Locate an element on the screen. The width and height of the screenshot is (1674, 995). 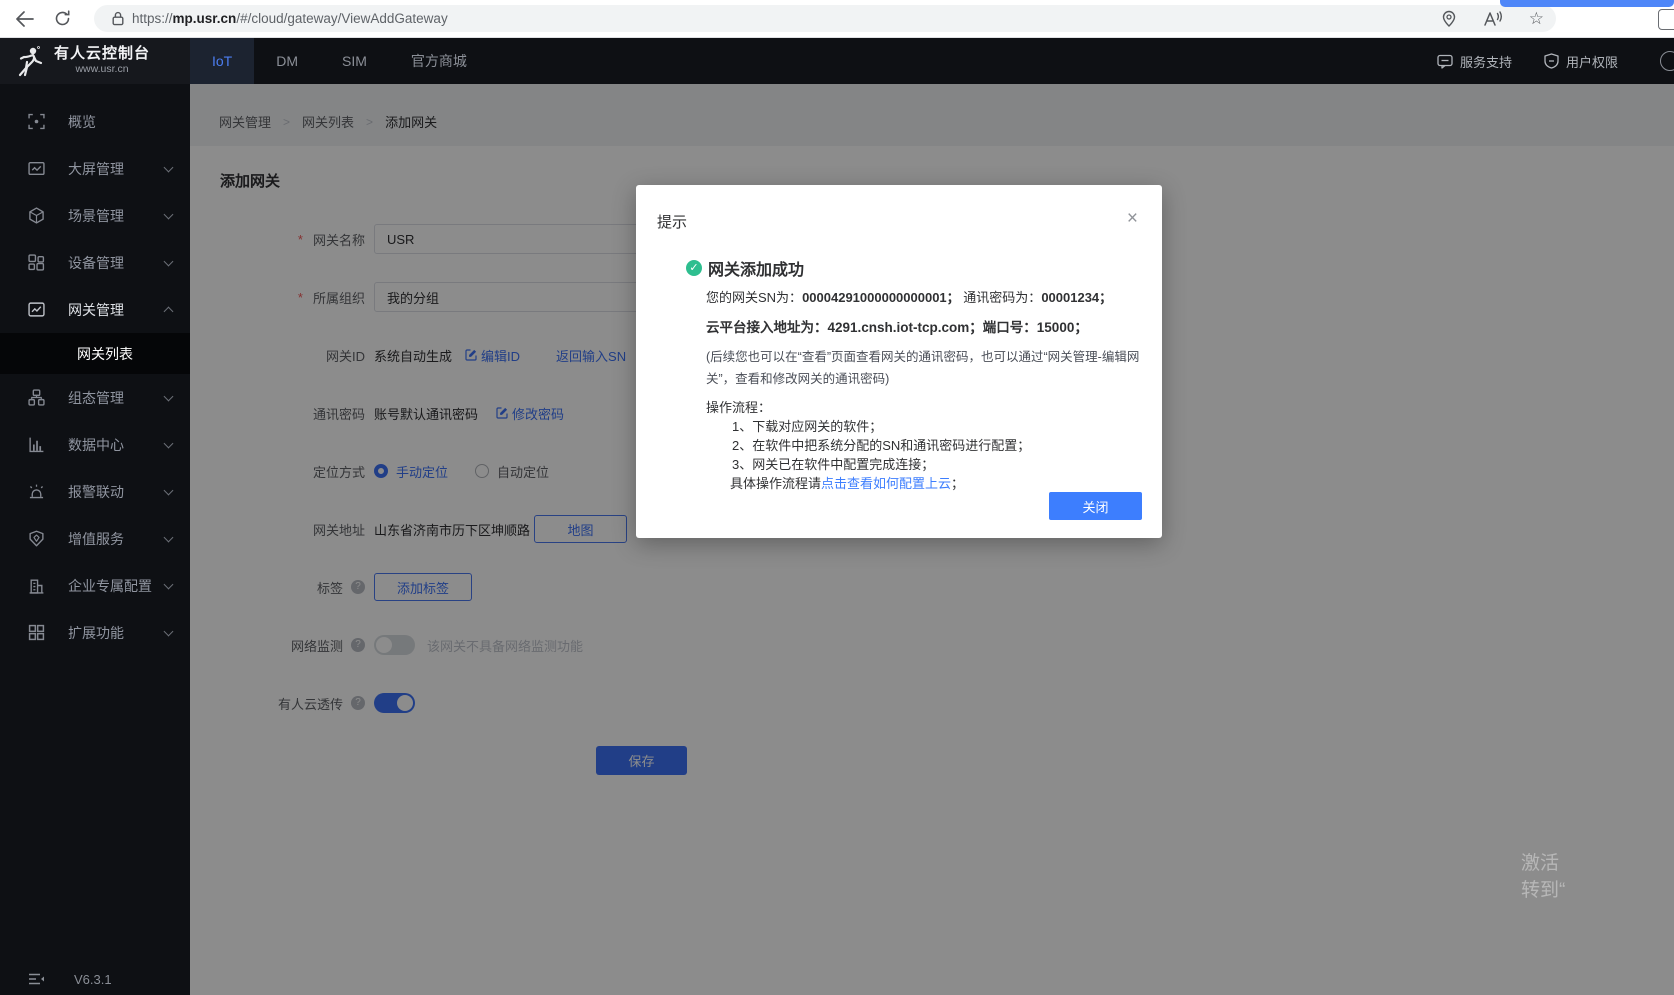
sidebar-item-config-mgmt: 组态管理 is located at coordinates (95, 397).